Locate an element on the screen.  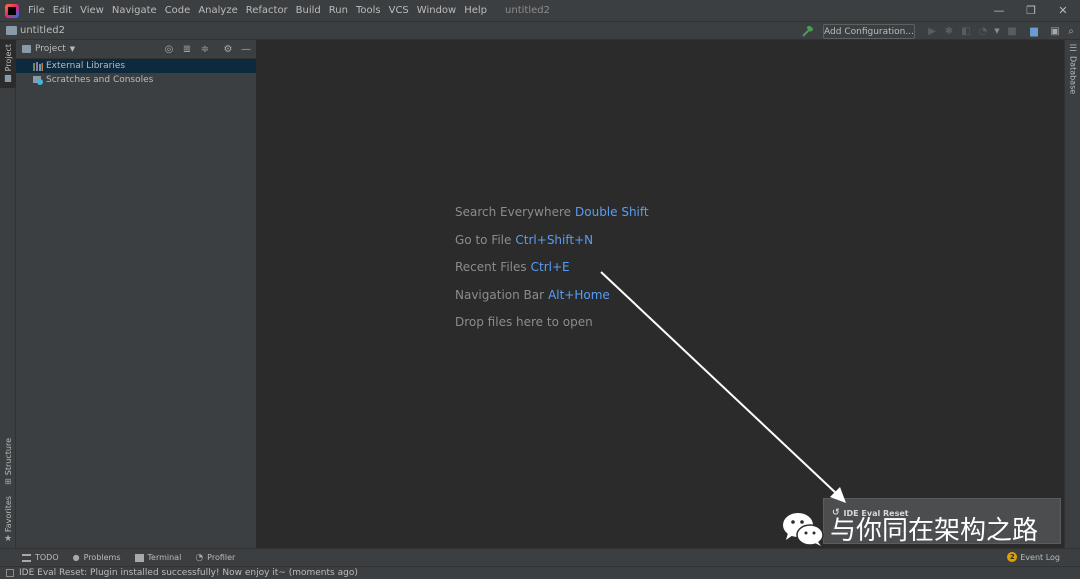
watermark-text: 与你同在架构之路 is located at coordinates (934, 531).